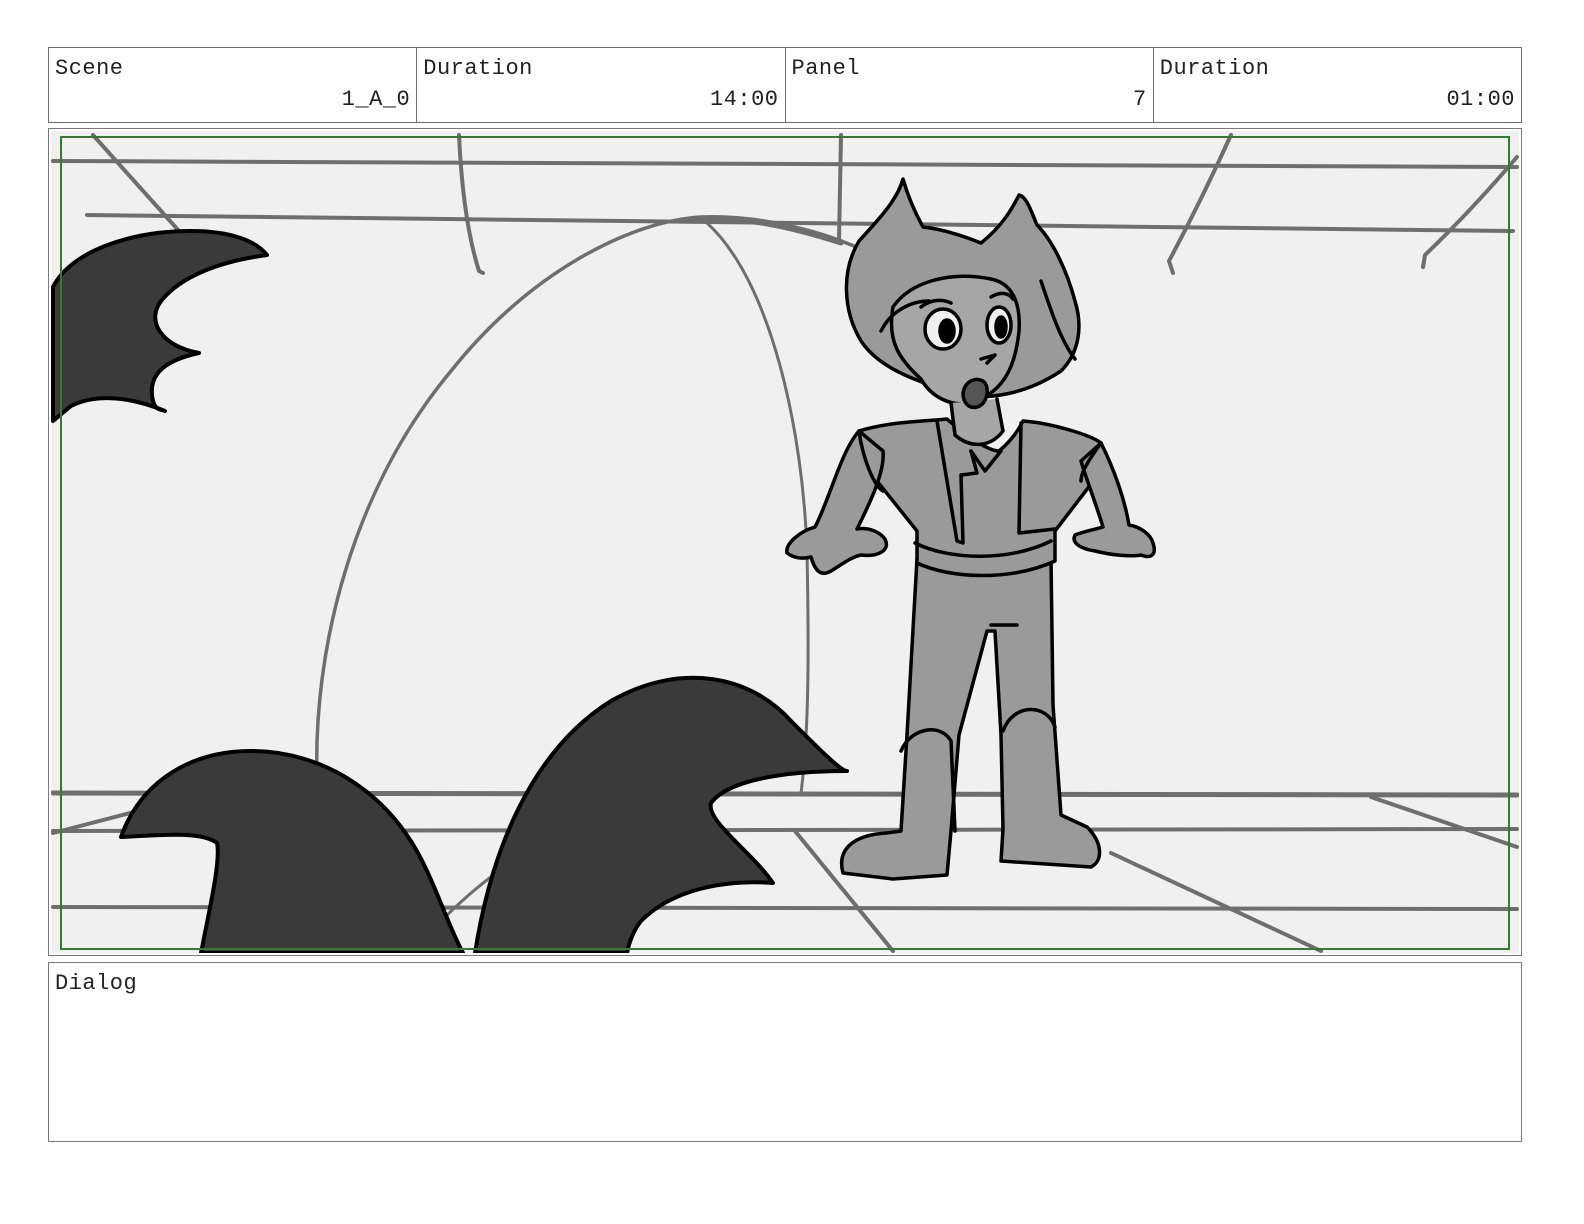  What do you see at coordinates (1480, 99) in the screenshot?
I see `panel-duration-value: 01:00` at bounding box center [1480, 99].